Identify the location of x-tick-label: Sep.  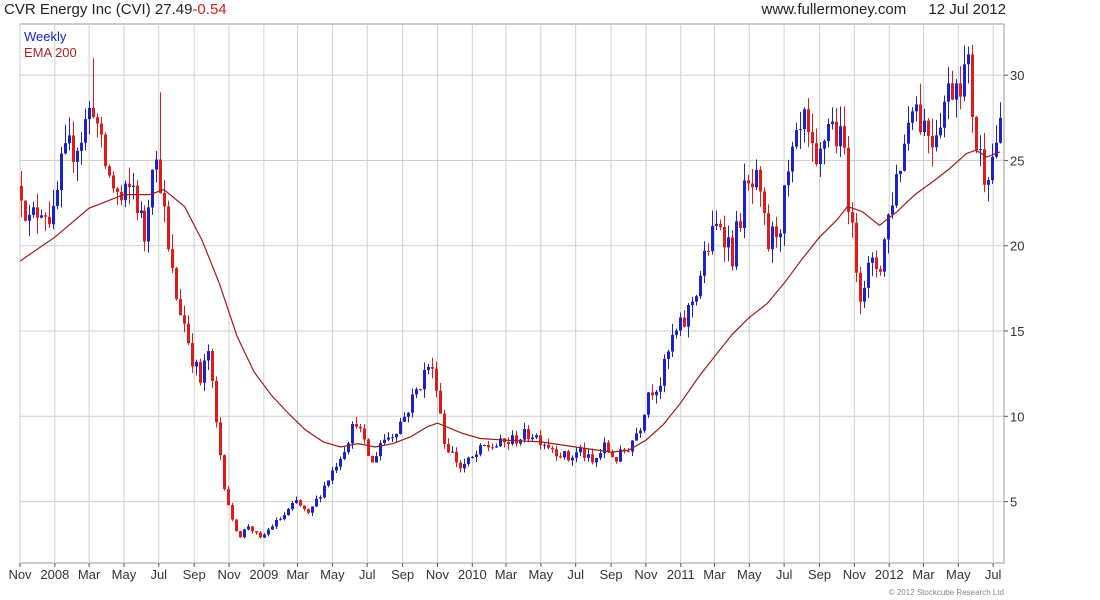
(611, 574).